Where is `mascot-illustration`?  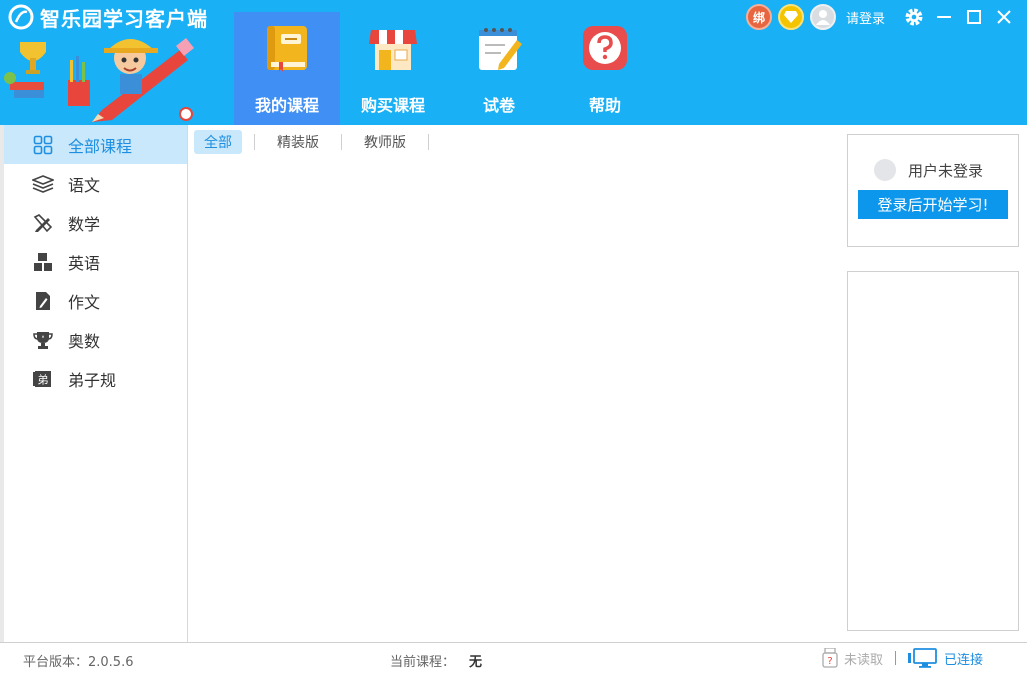
mascot-illustration is located at coordinates (99, 80).